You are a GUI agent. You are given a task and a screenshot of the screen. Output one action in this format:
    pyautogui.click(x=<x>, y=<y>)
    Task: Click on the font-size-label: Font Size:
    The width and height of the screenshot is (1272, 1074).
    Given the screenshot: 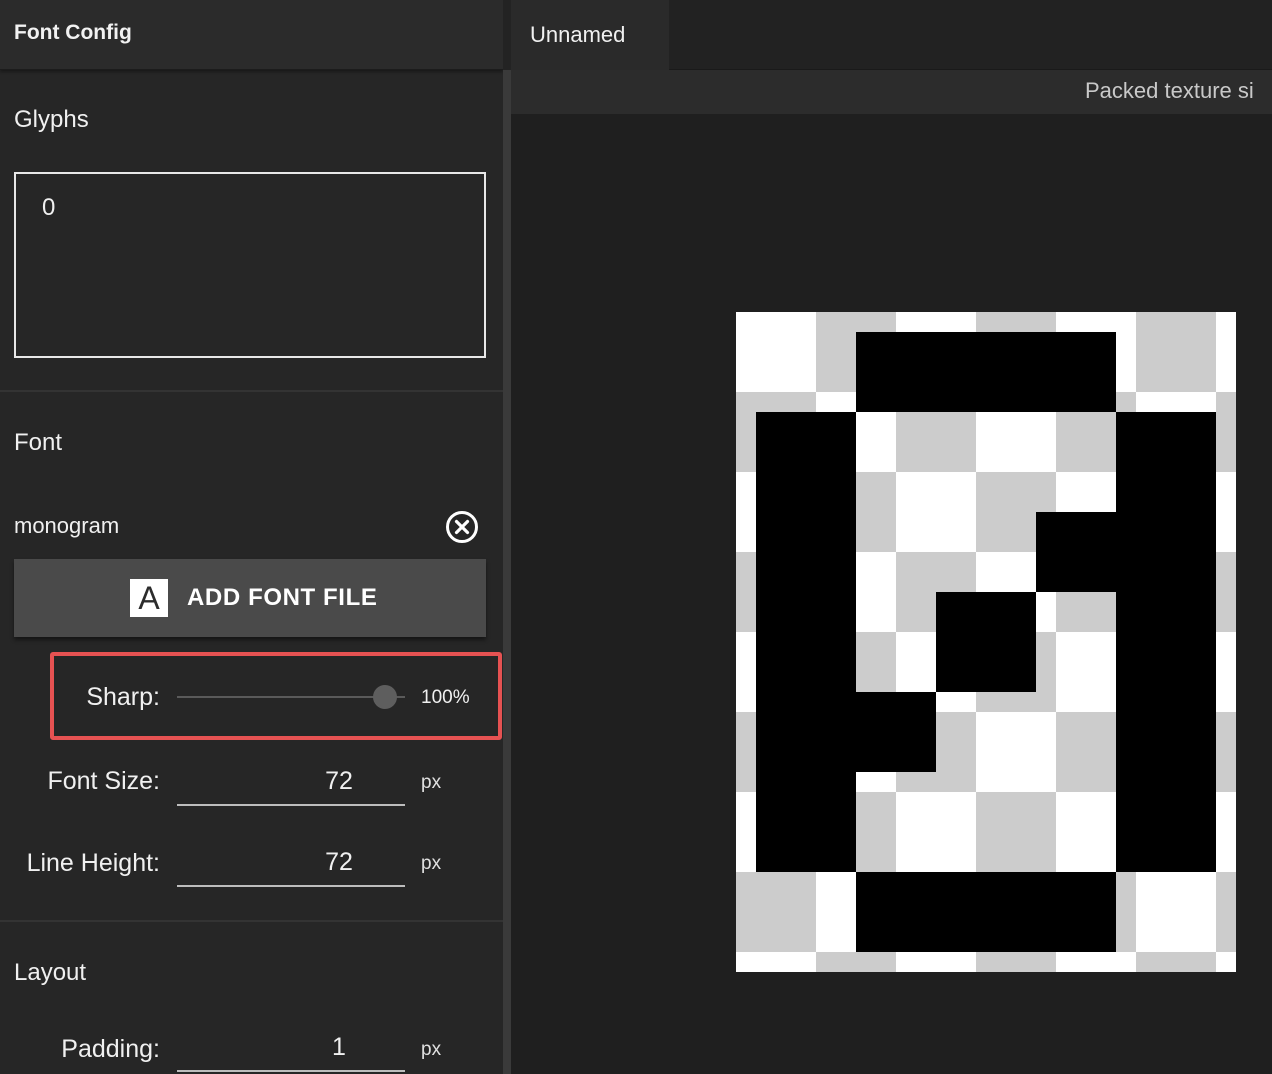 What is the action you would take?
    pyautogui.click(x=103, y=781)
    